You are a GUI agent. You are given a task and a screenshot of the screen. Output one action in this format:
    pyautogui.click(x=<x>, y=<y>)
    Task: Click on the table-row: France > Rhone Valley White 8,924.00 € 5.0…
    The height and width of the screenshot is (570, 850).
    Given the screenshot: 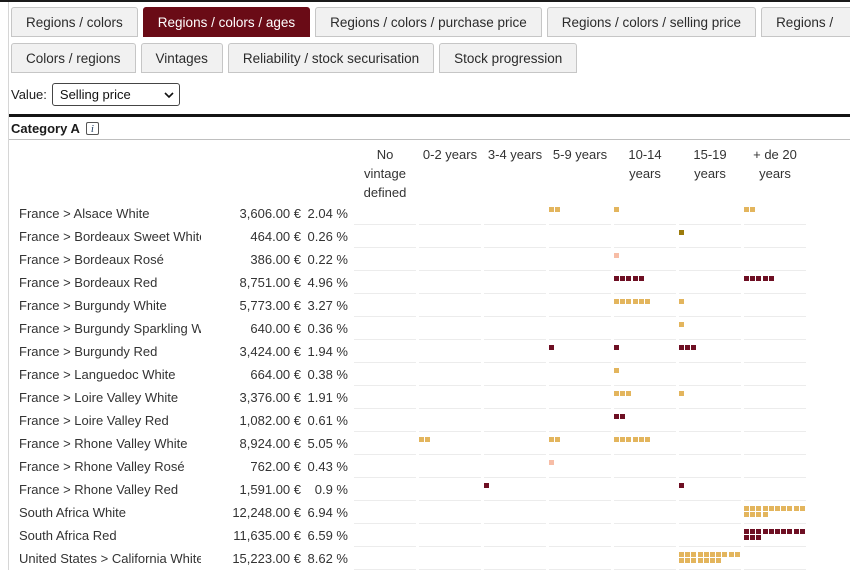 What is the action you would take?
    pyautogui.click(x=429, y=443)
    